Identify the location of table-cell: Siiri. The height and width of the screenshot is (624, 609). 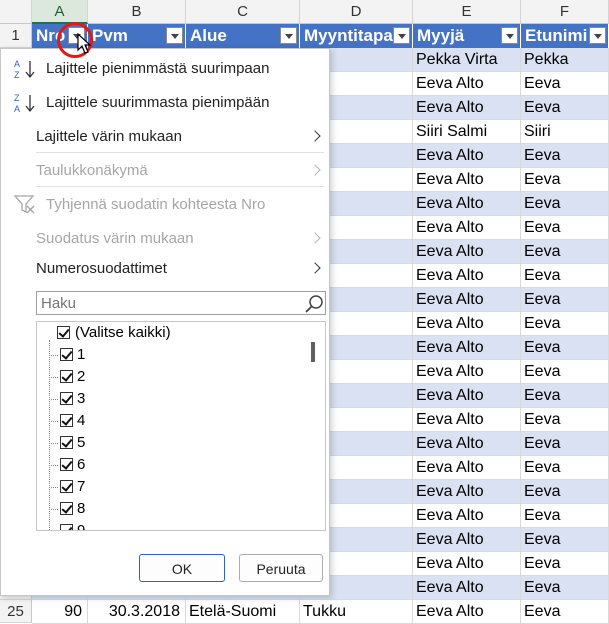
(565, 132).